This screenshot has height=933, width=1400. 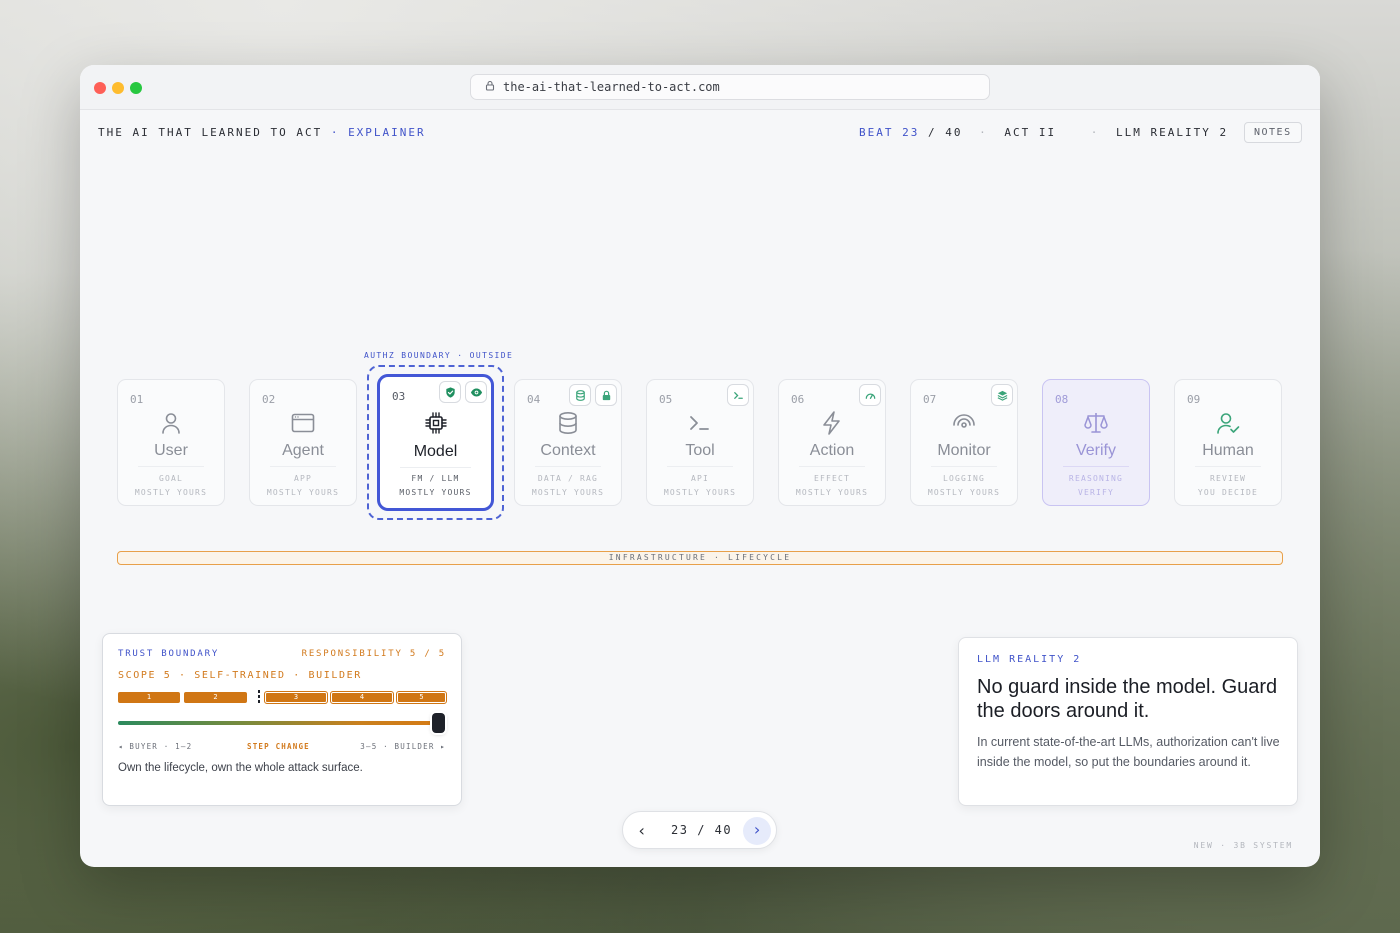 What do you see at coordinates (666, 399) in the screenshot?
I see `card-number: 05` at bounding box center [666, 399].